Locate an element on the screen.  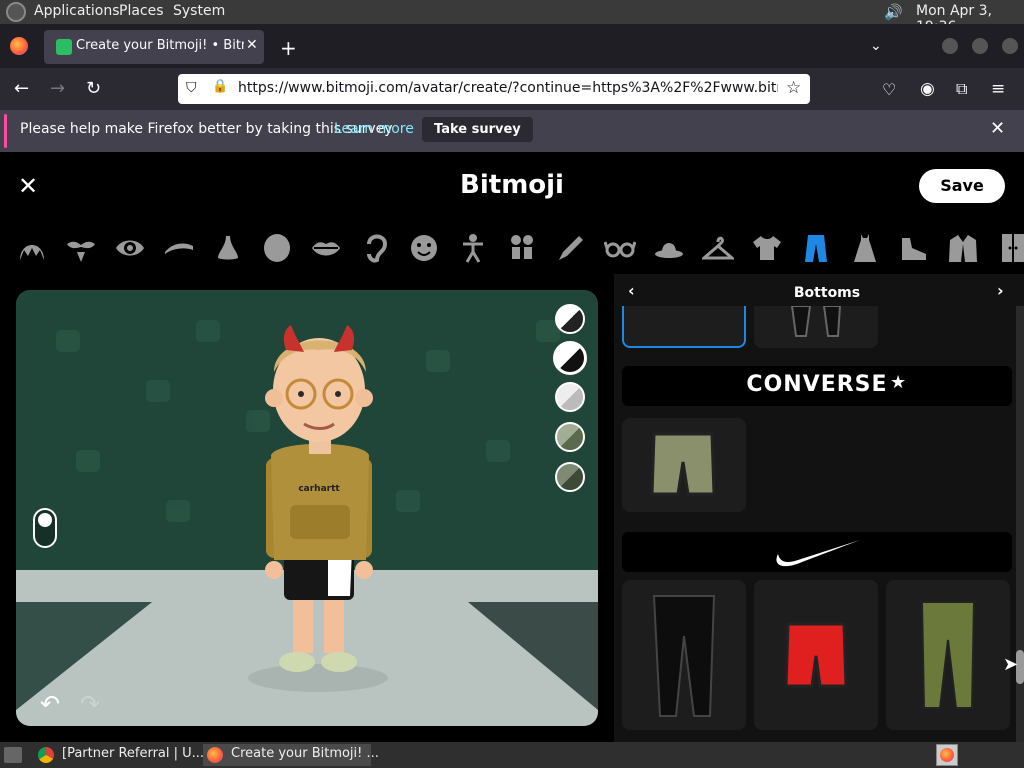
jacket-icon is located at coordinates (963, 248).